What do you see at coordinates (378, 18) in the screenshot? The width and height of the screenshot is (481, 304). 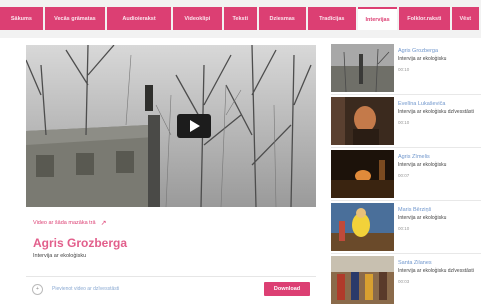 I see `nav-tab-intervijas: Intervijas` at bounding box center [378, 18].